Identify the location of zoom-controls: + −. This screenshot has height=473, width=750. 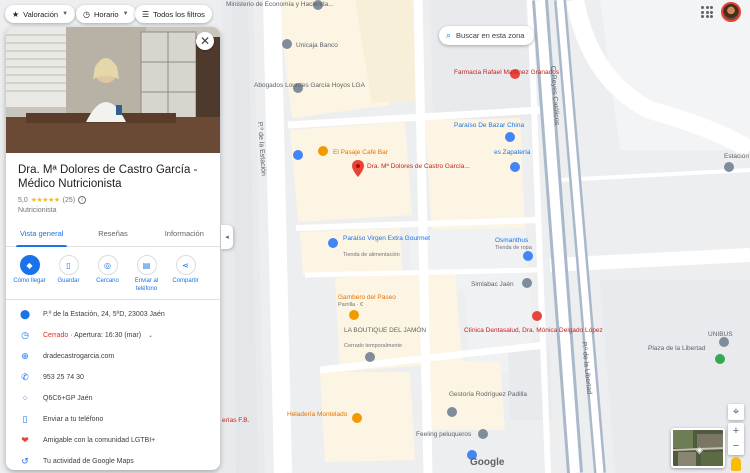
(736, 439).